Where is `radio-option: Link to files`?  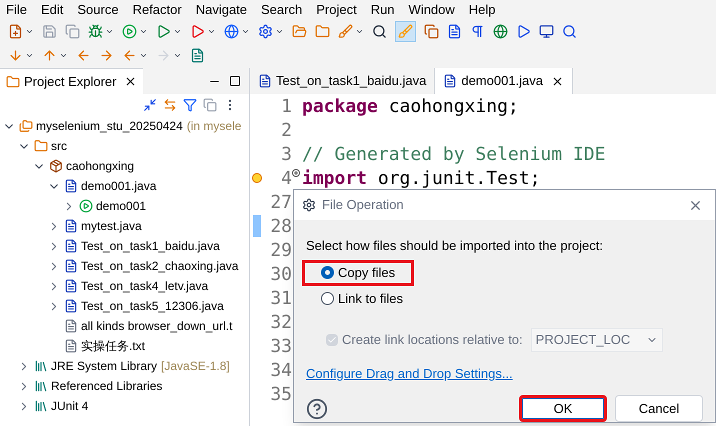
radio-option: Link to files is located at coordinates (362, 298).